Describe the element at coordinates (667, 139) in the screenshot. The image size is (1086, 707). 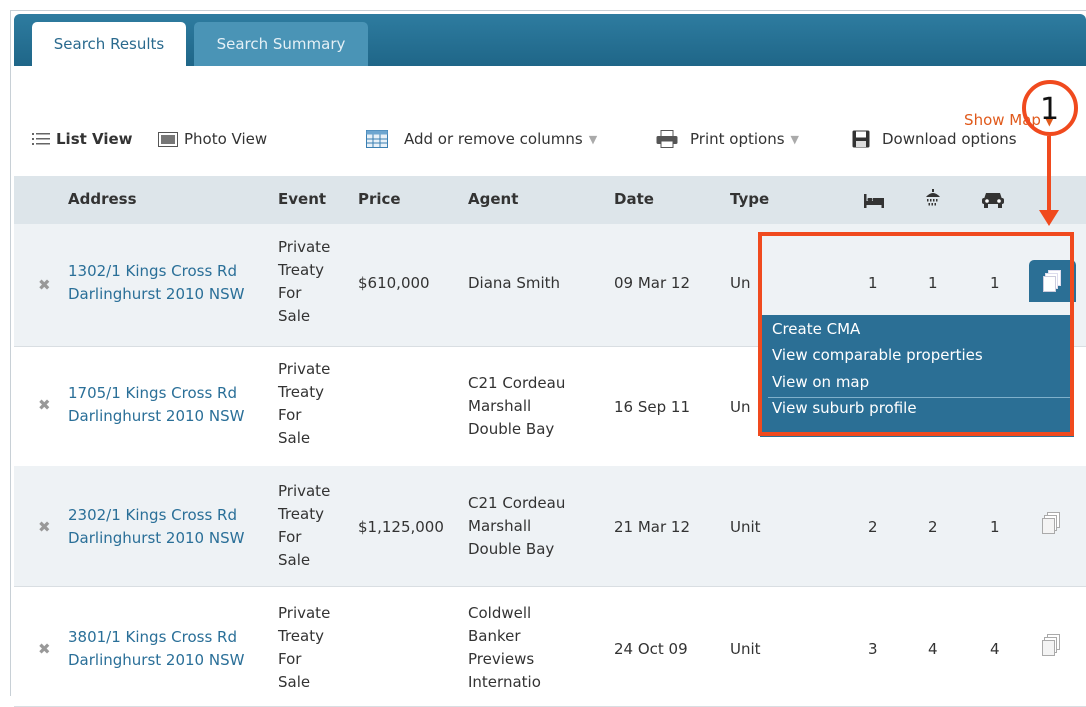
I see `printer-icon` at that location.